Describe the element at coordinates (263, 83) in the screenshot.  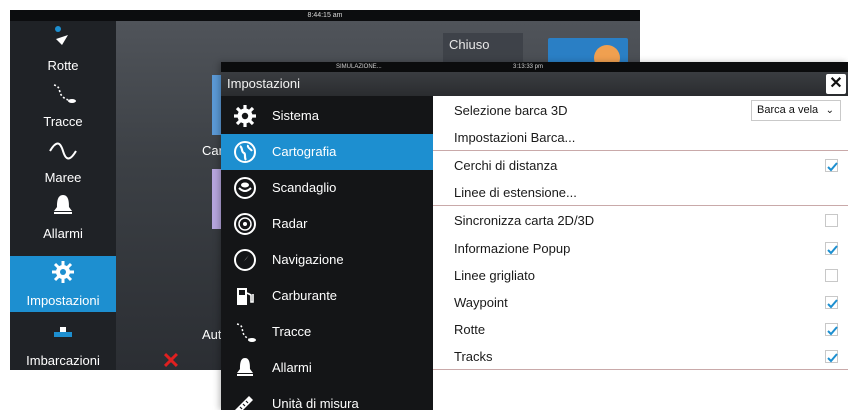
I see `dialog-title: Impostazioni` at that location.